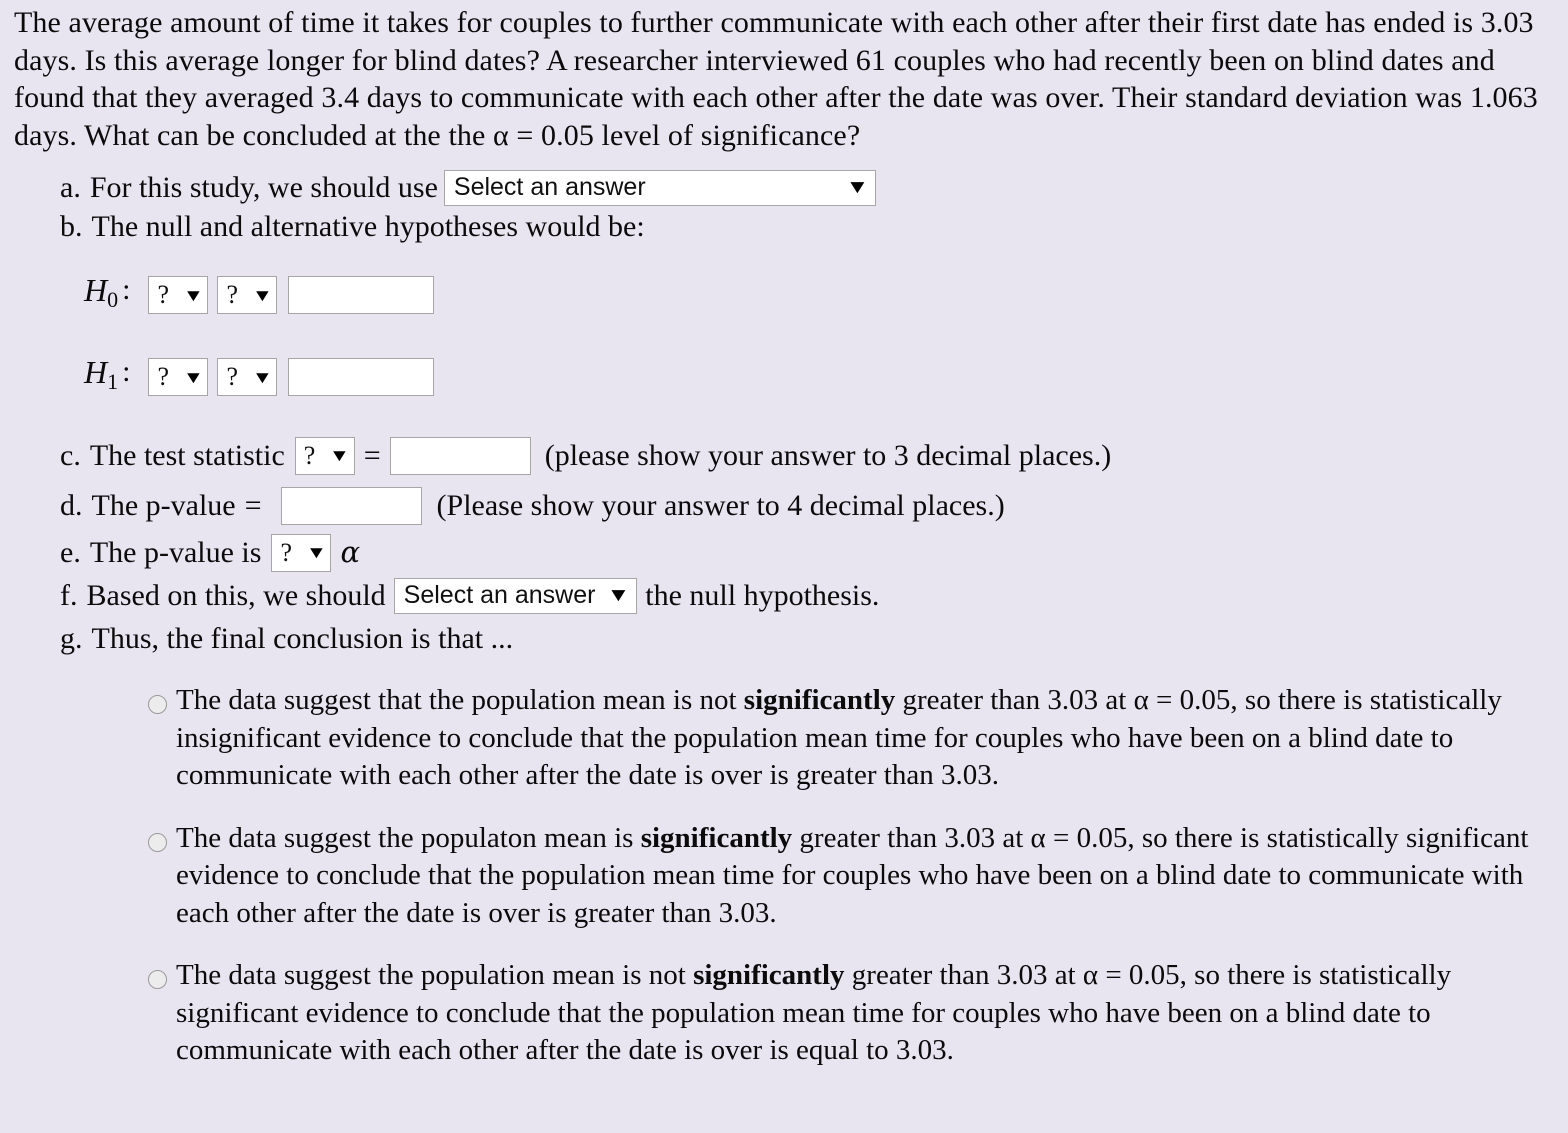 This screenshot has height=1133, width=1568. What do you see at coordinates (232, 294) in the screenshot?
I see `h0-operator-select-value: ?` at bounding box center [232, 294].